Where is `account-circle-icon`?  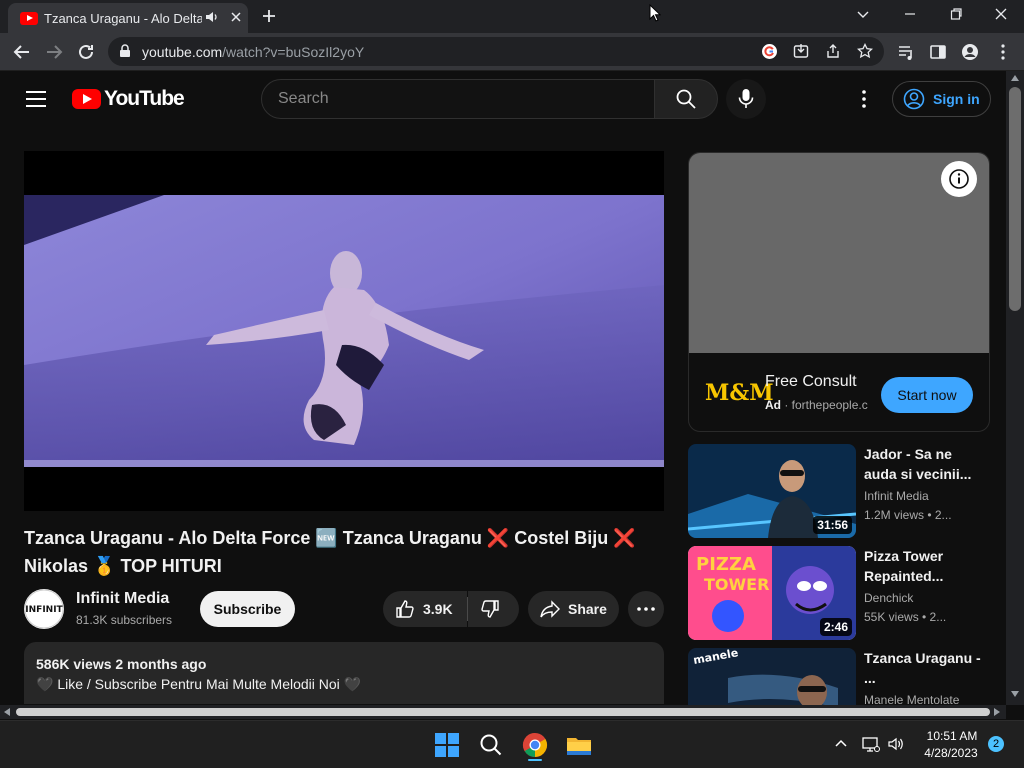 account-circle-icon is located at coordinates (914, 99).